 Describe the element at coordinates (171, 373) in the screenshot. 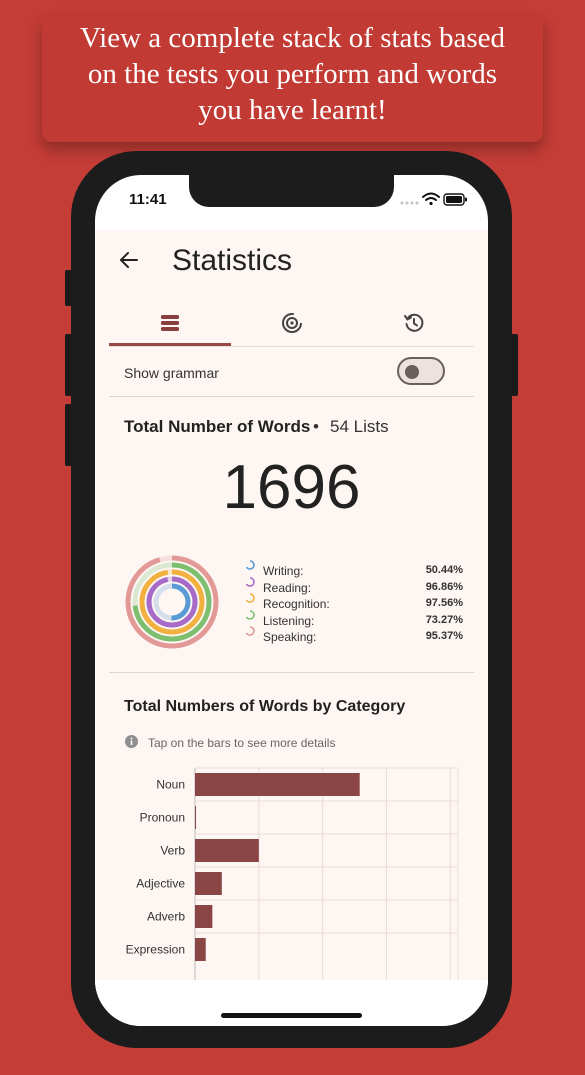

I see `show-grammar-label: Show grammar` at that location.